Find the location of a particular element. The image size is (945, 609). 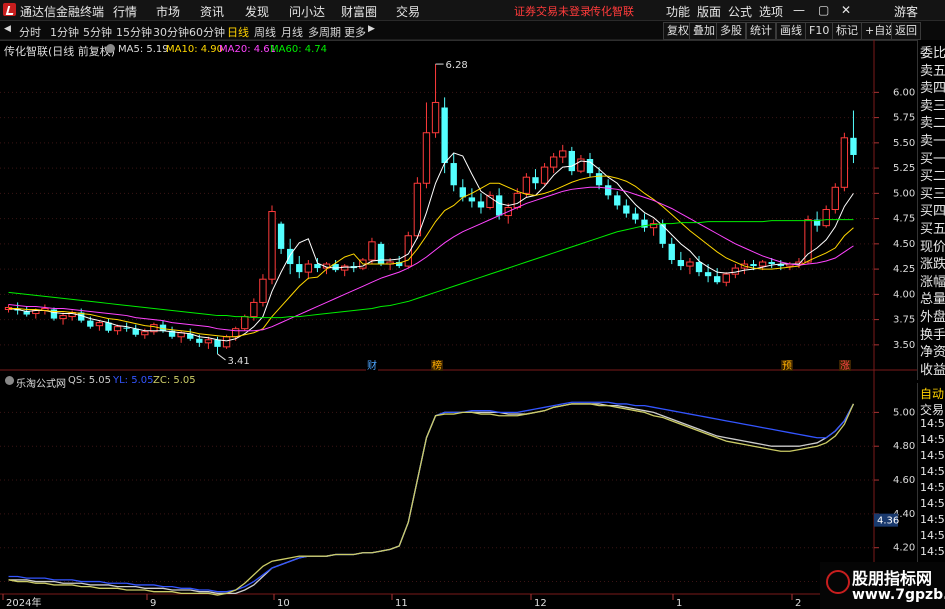

quote-field-10: 买五 is located at coordinates (932, 229).